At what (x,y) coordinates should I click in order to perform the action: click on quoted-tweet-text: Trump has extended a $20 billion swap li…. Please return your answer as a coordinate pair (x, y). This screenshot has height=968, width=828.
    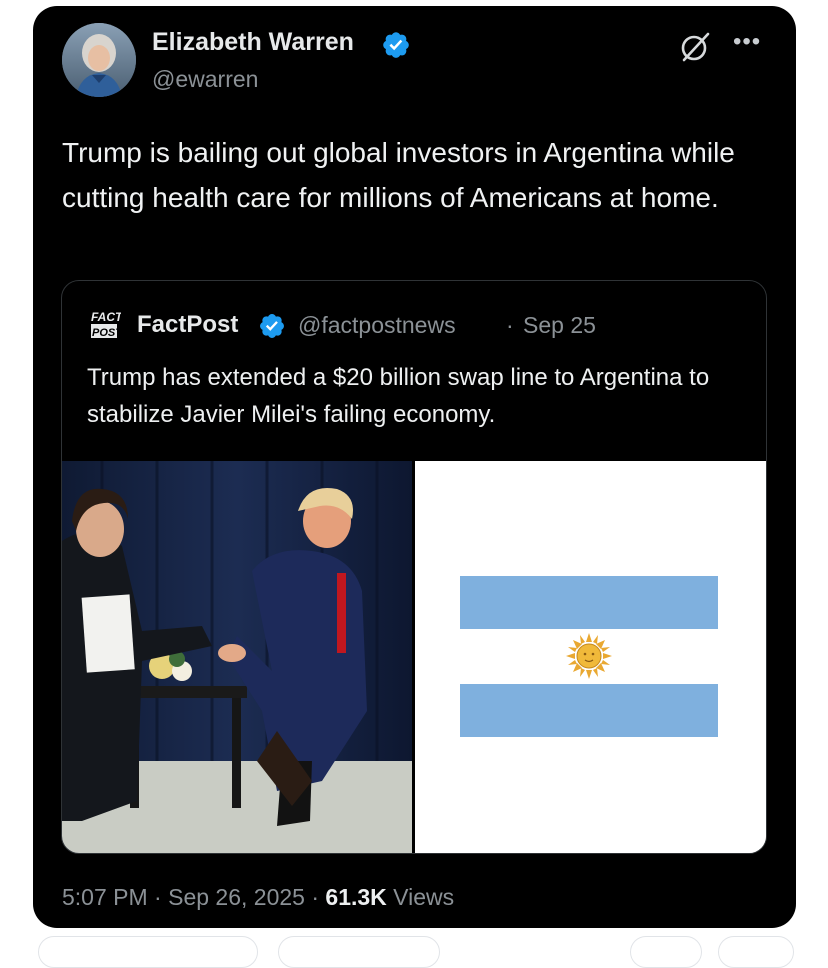
    Looking at the image, I should click on (398, 396).